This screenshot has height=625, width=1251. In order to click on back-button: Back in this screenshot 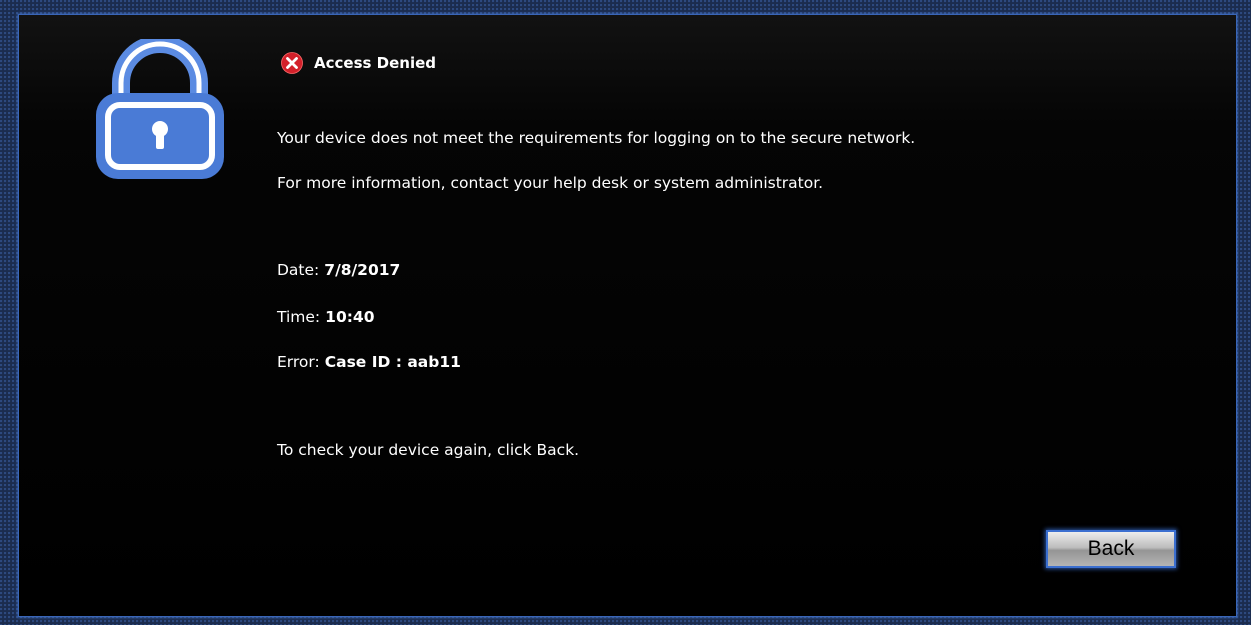, I will do `click(1111, 549)`.